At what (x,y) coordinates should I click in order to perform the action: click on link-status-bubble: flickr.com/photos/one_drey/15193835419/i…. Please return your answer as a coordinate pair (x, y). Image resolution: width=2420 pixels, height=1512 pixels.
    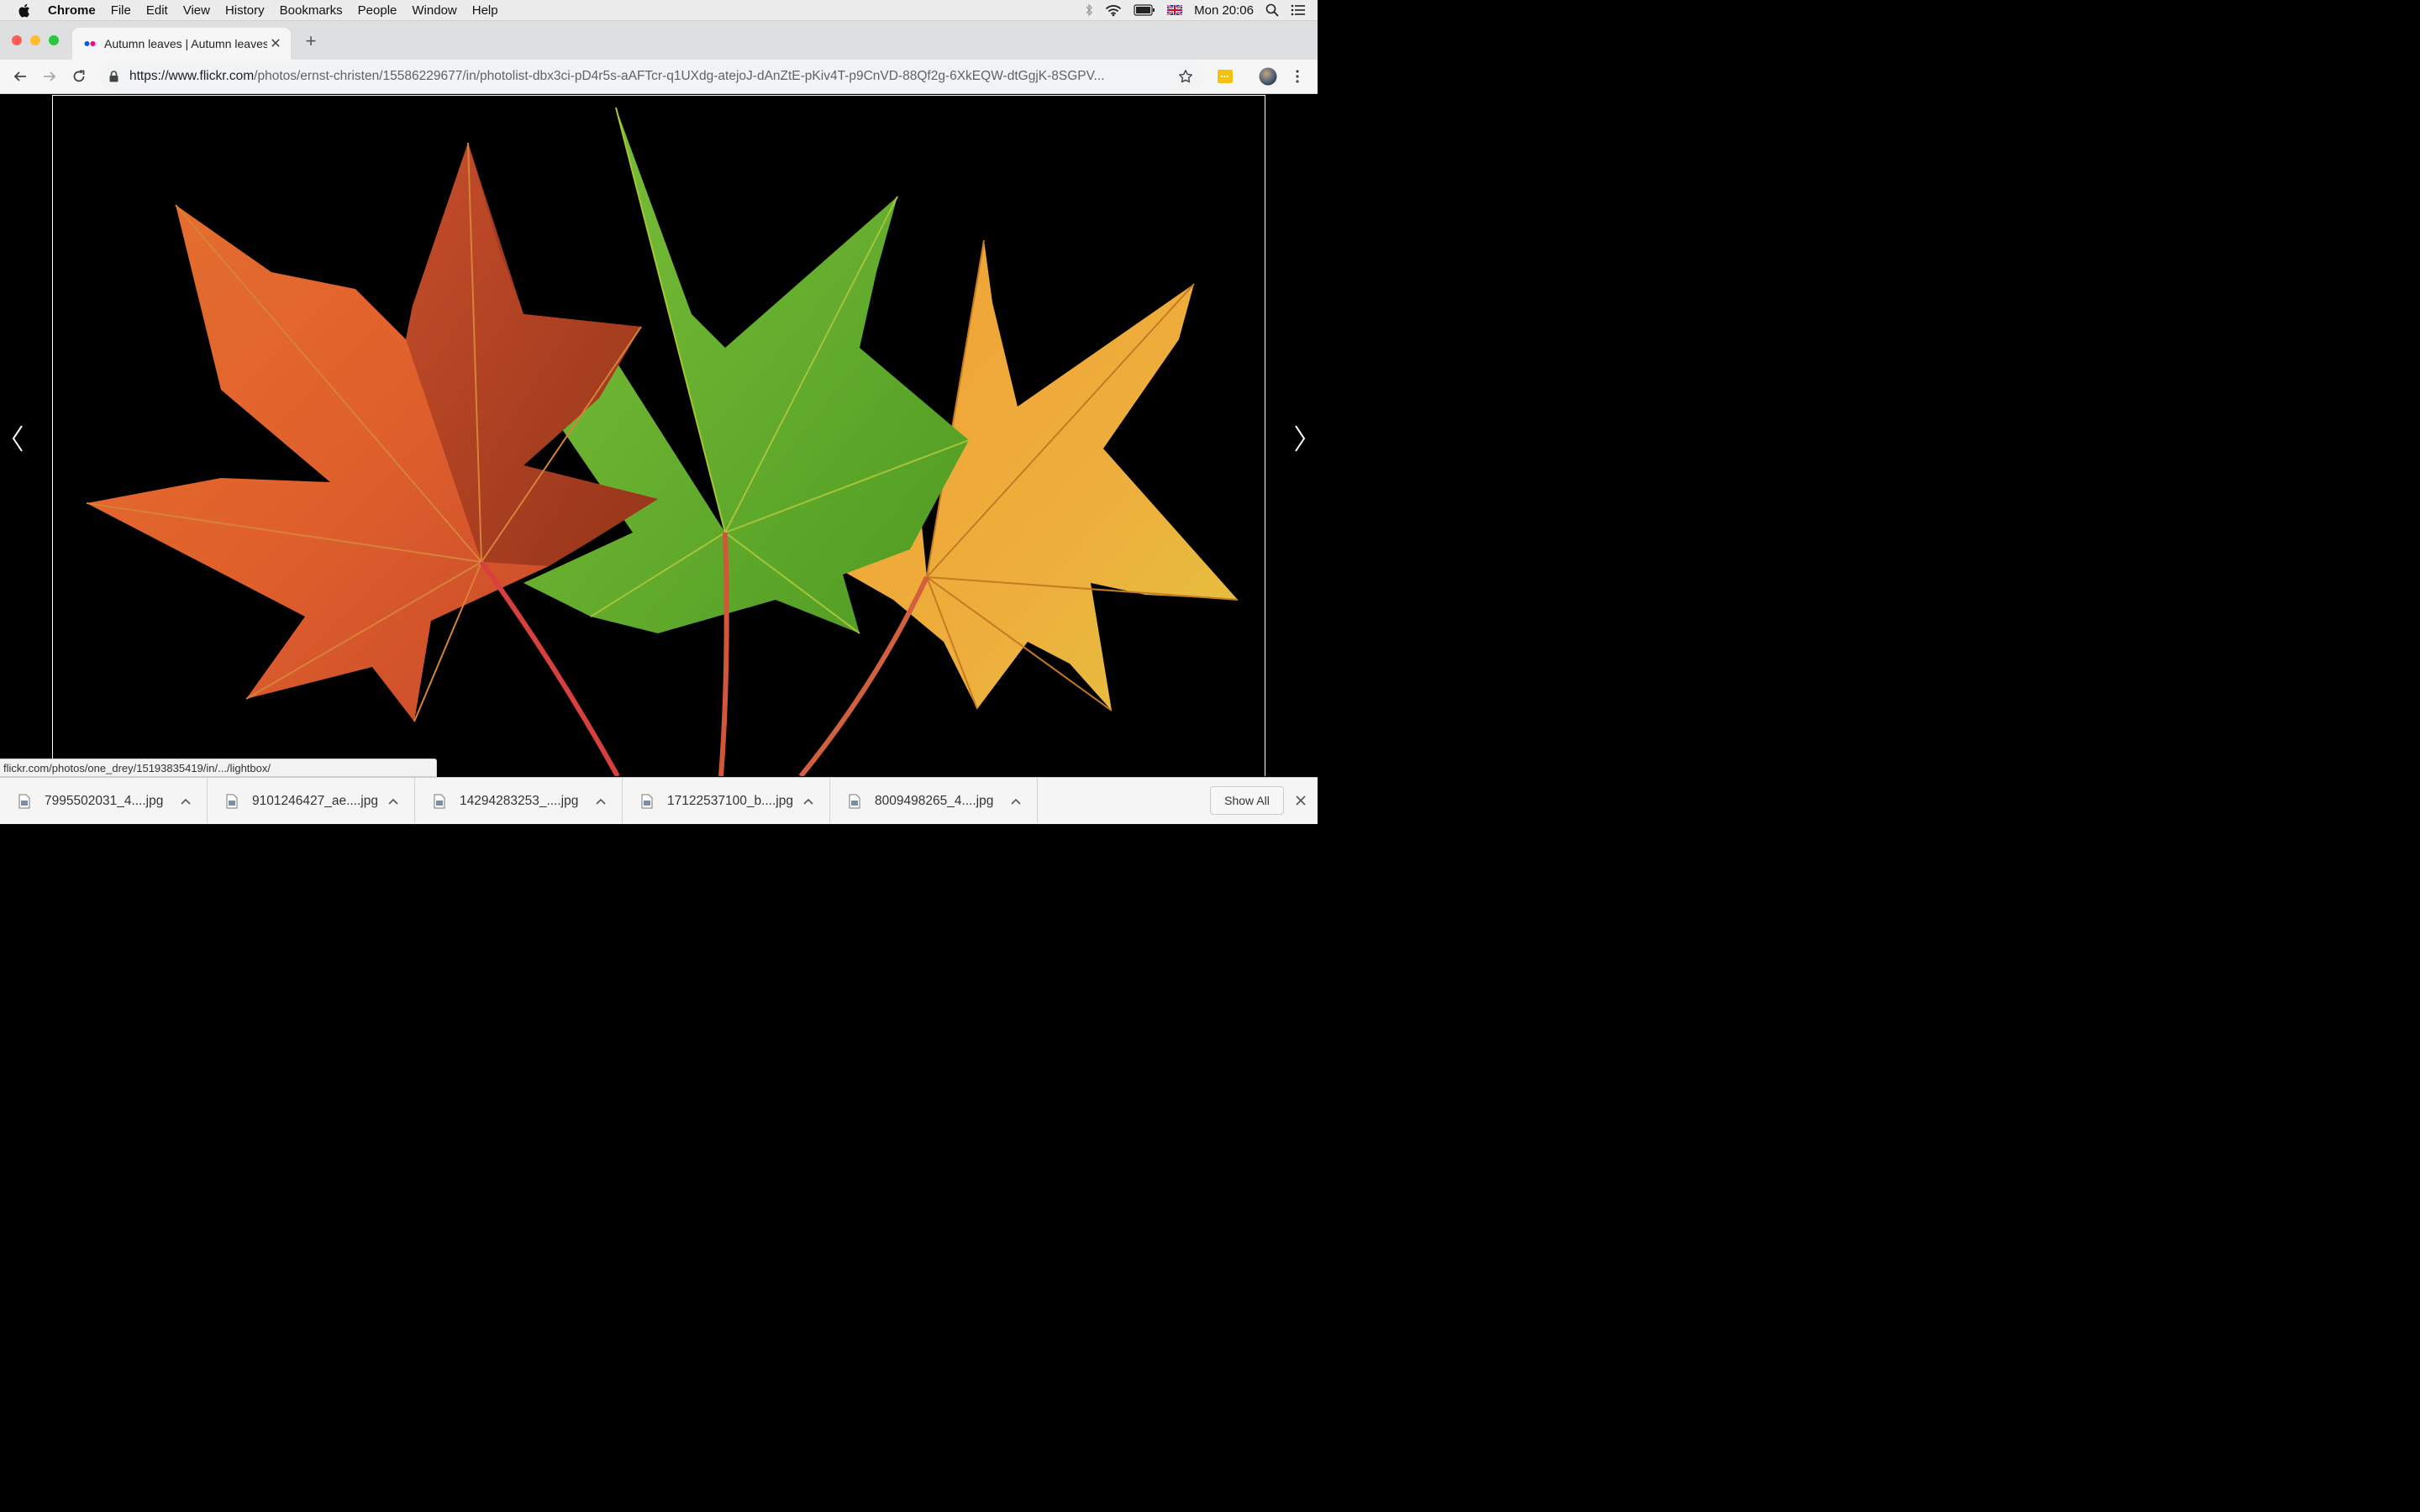
    Looking at the image, I should click on (218, 768).